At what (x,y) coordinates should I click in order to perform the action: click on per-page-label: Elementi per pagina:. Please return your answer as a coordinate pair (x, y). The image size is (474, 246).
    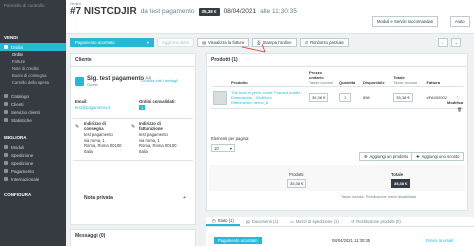
    Looking at the image, I should click on (230, 138).